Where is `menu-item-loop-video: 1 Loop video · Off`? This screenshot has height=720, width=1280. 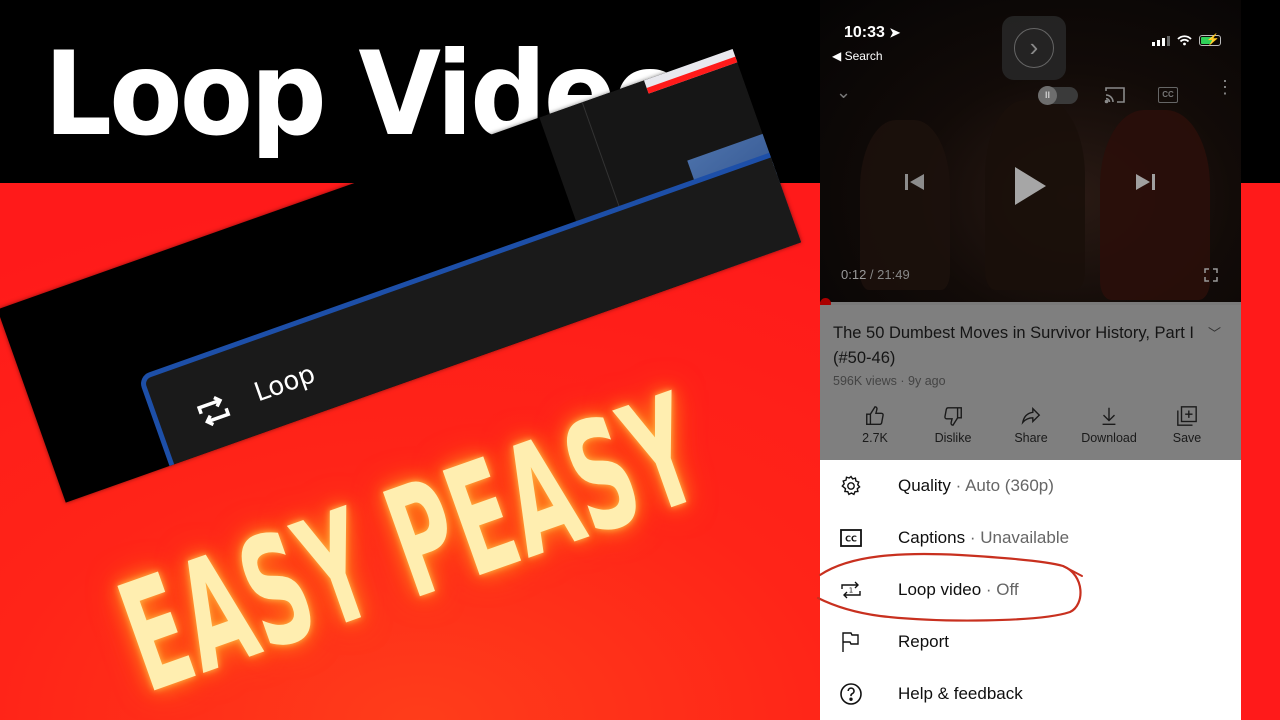
menu-item-loop-video: 1 Loop video · Off is located at coordinates (1030, 590).